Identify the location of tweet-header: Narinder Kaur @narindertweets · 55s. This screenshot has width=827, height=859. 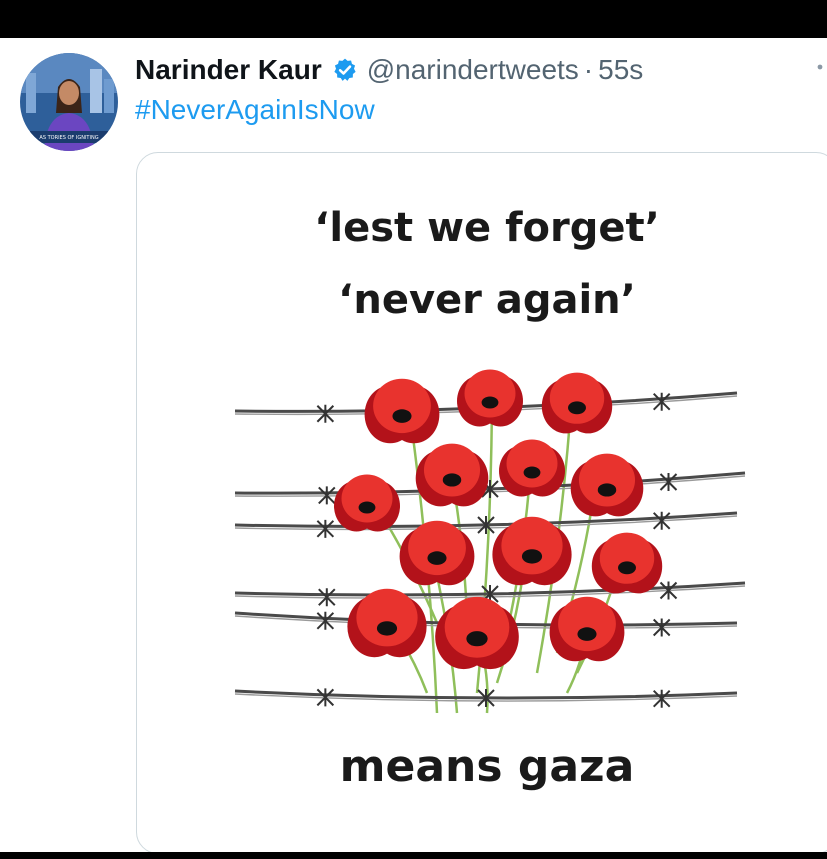
(389, 70).